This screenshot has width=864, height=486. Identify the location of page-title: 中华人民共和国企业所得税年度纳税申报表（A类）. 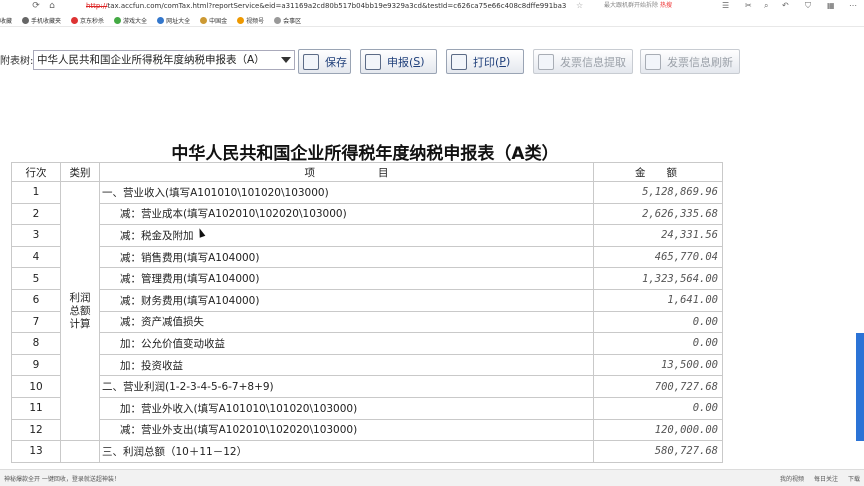
(365, 154).